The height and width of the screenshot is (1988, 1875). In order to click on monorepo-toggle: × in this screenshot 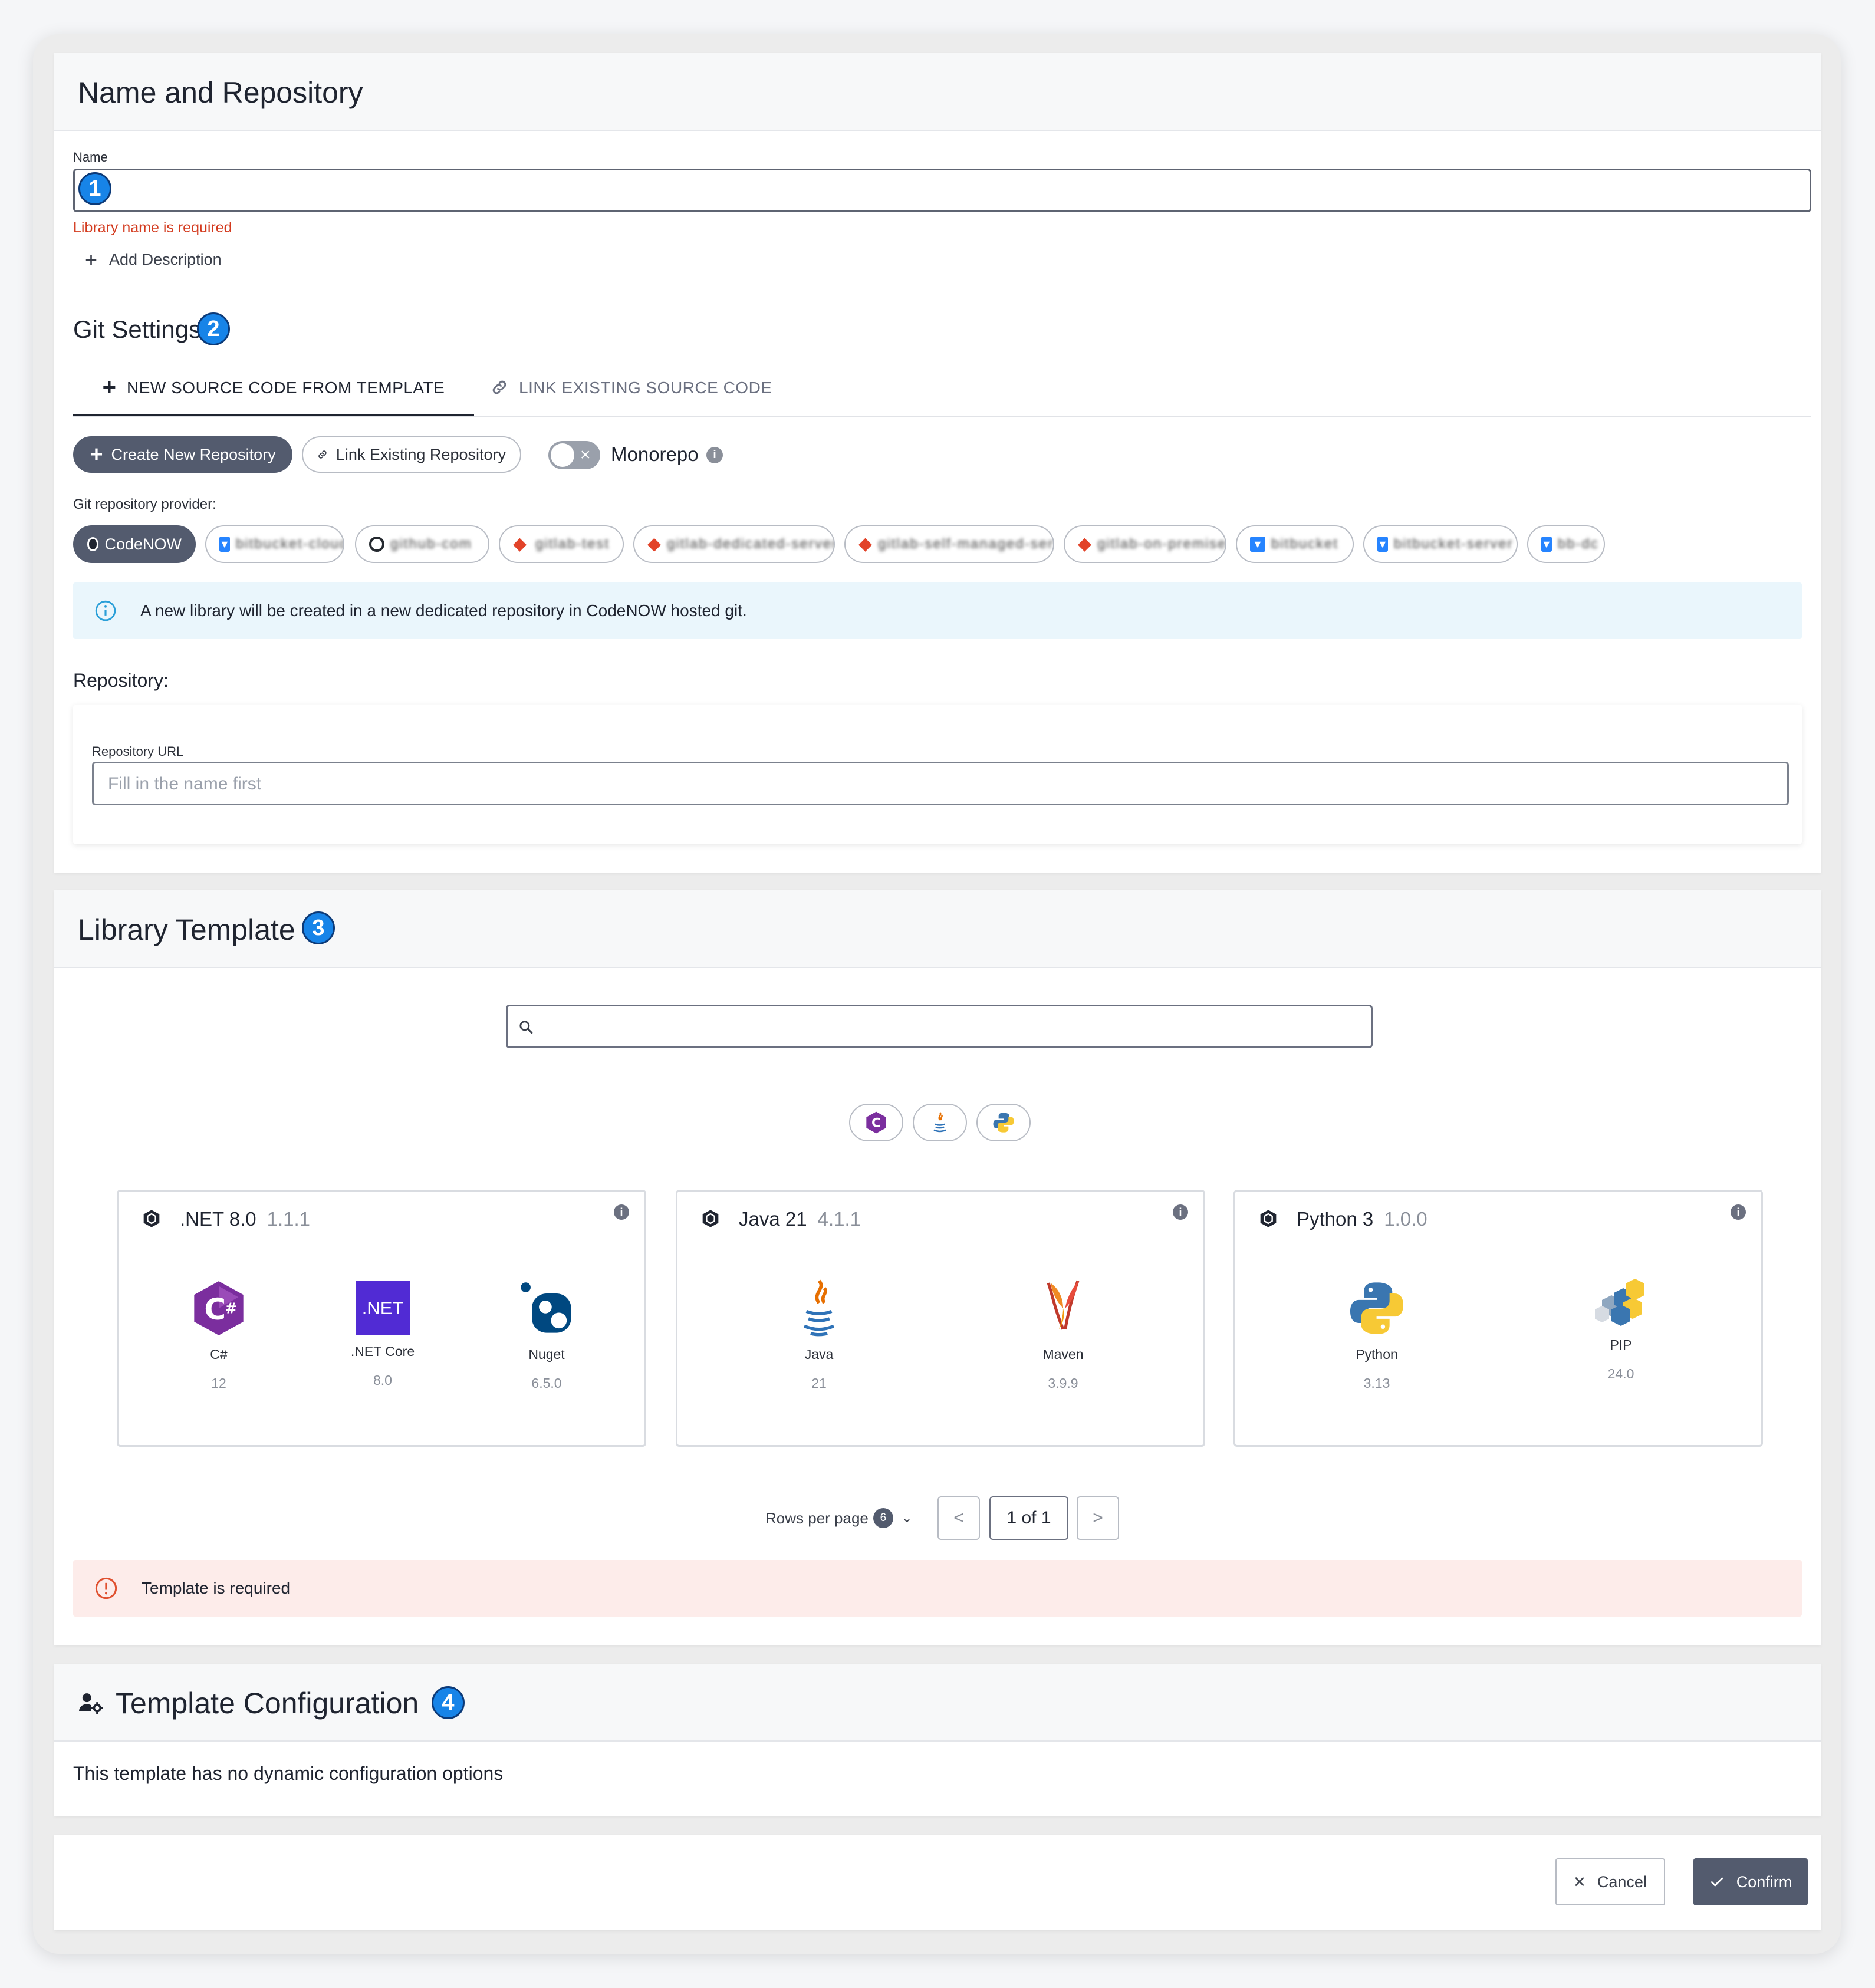, I will do `click(574, 455)`.